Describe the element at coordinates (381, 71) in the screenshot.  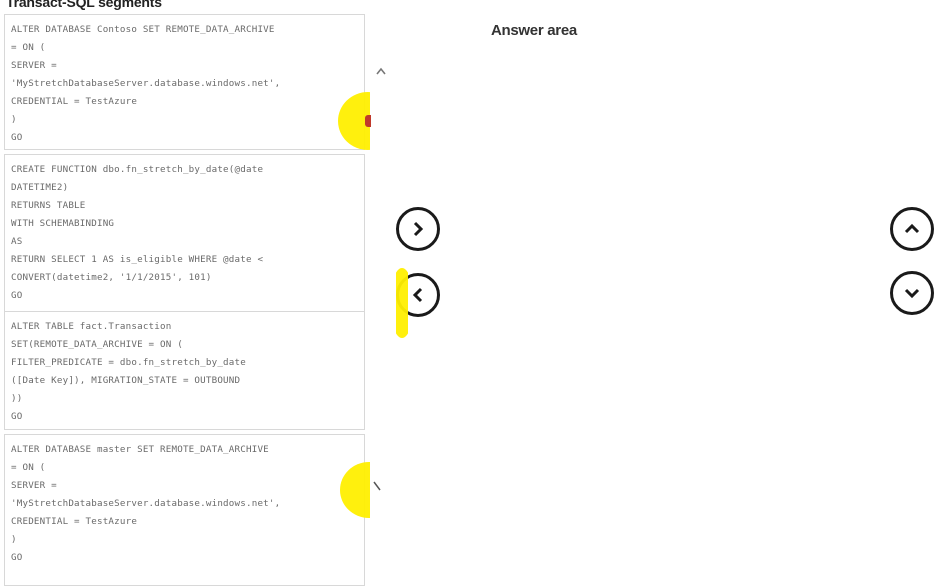
I see `scroll-up-caret-icon` at that location.